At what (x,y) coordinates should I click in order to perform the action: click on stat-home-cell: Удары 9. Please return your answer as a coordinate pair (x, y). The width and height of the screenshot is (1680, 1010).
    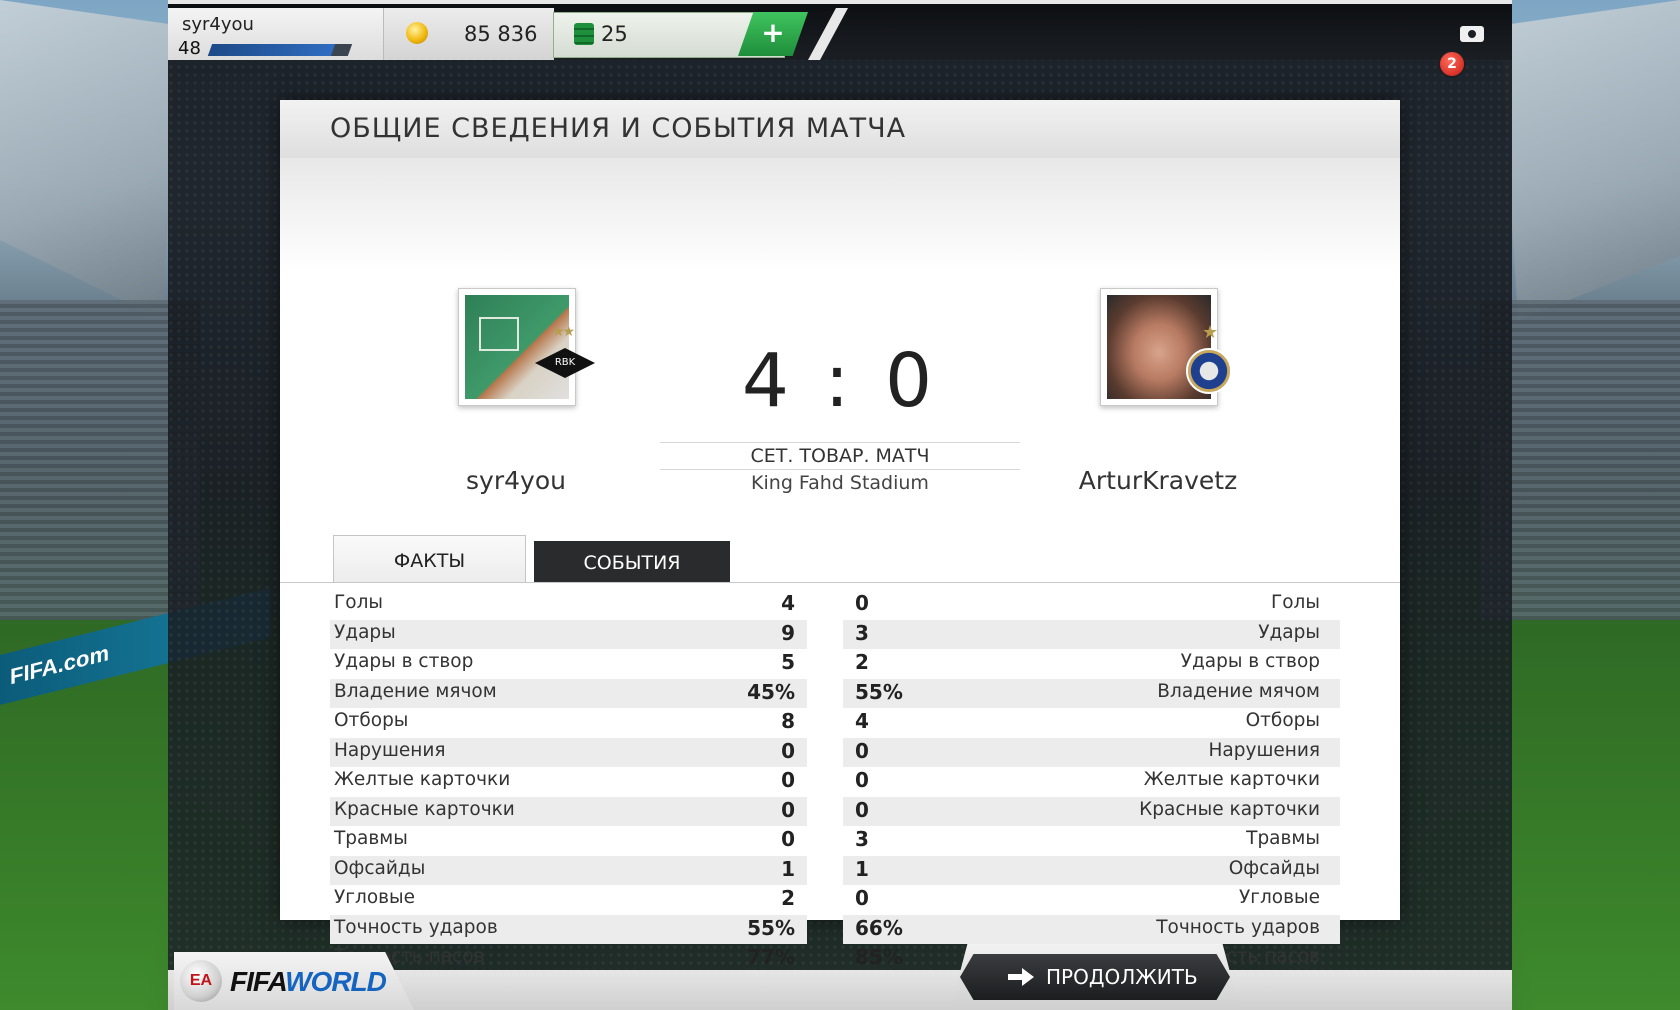
    Looking at the image, I should click on (568, 634).